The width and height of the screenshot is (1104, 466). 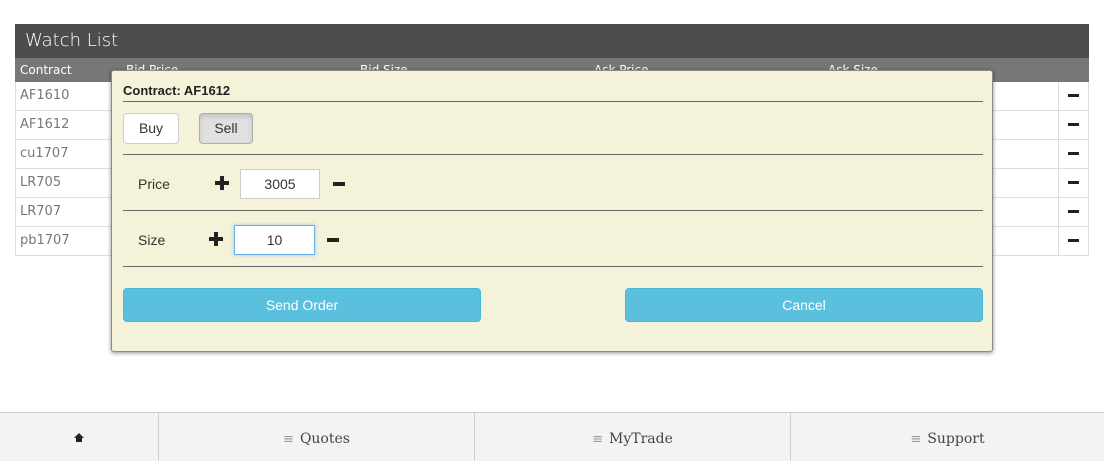 What do you see at coordinates (45, 241) in the screenshot?
I see `contract-cell: pb1707` at bounding box center [45, 241].